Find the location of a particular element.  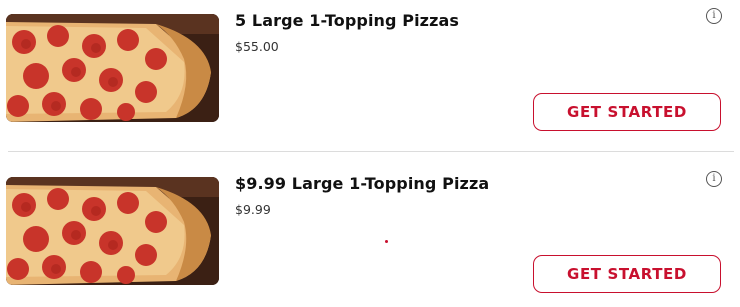

divider is located at coordinates (371, 151).